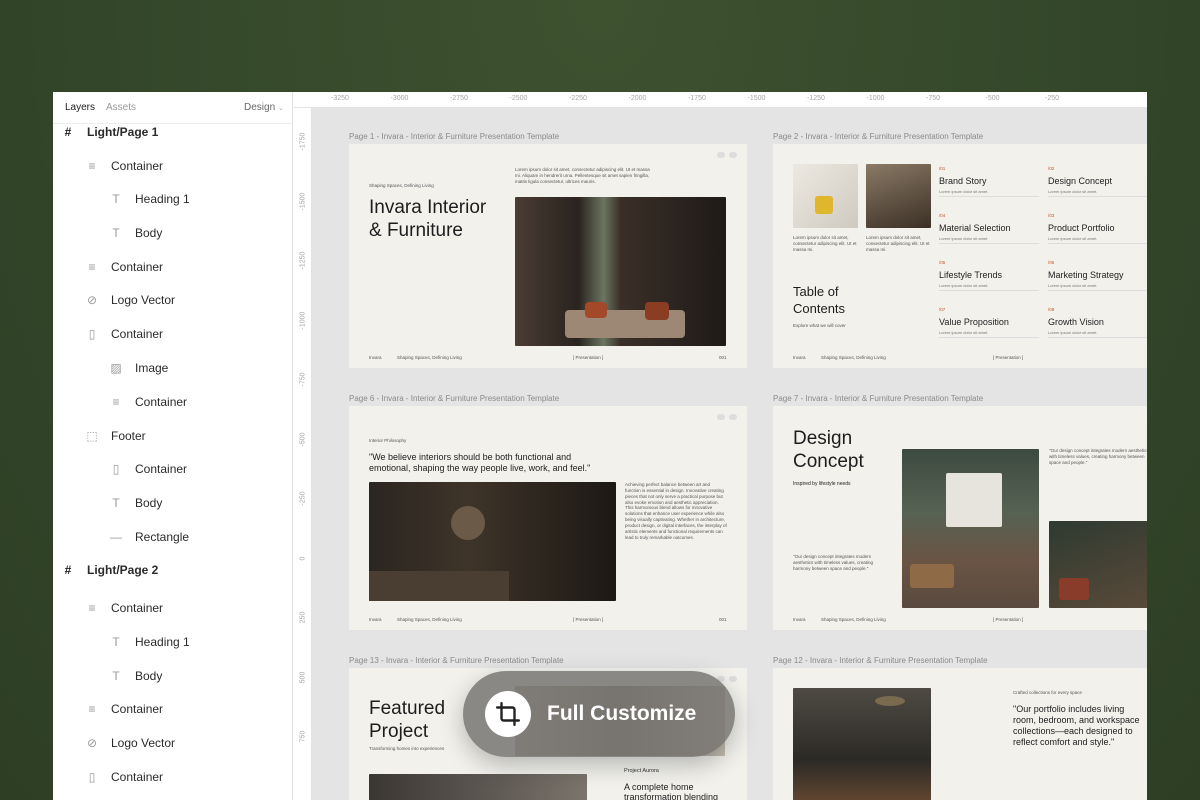  What do you see at coordinates (172, 570) in the screenshot?
I see `layer-frame-row: # Light/Page 2` at bounding box center [172, 570].